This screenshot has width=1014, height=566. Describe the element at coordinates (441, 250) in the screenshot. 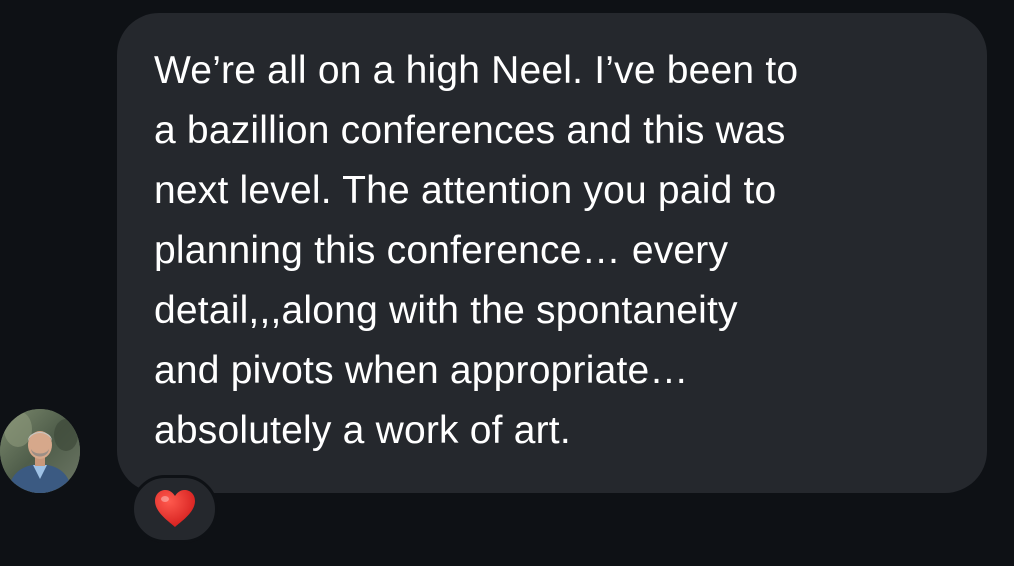

I see `message-line: planning this conference… every` at that location.